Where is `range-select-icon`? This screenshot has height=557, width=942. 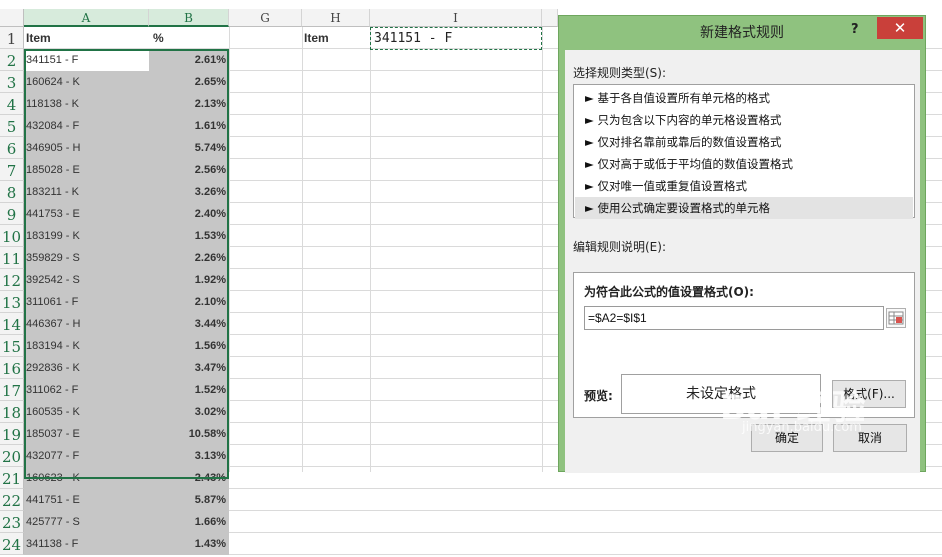 range-select-icon is located at coordinates (896, 318).